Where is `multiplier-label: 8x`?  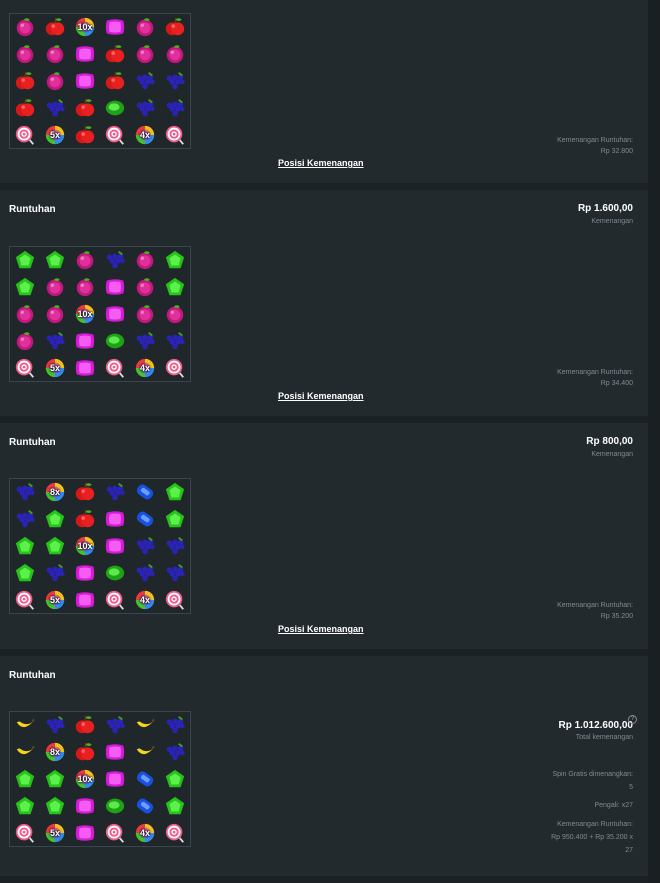 multiplier-label: 8x is located at coordinates (55, 752).